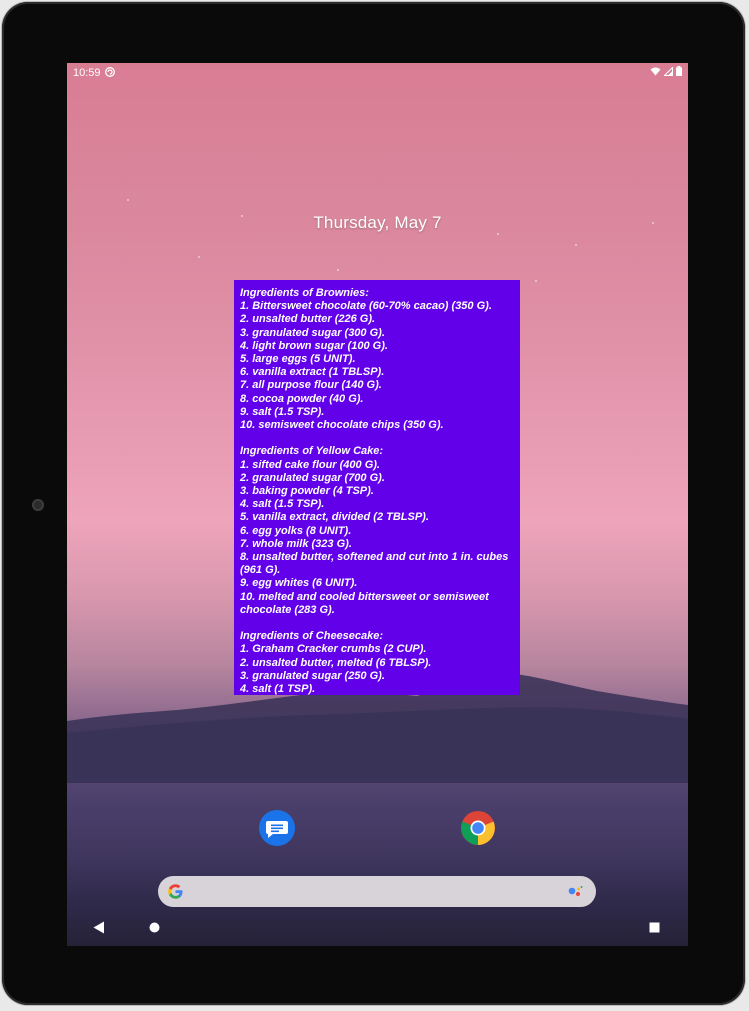 The width and height of the screenshot is (749, 1011). I want to click on ingredient-item: 1. Graham Cracker crumbs (2 CUP)., so click(333, 649).